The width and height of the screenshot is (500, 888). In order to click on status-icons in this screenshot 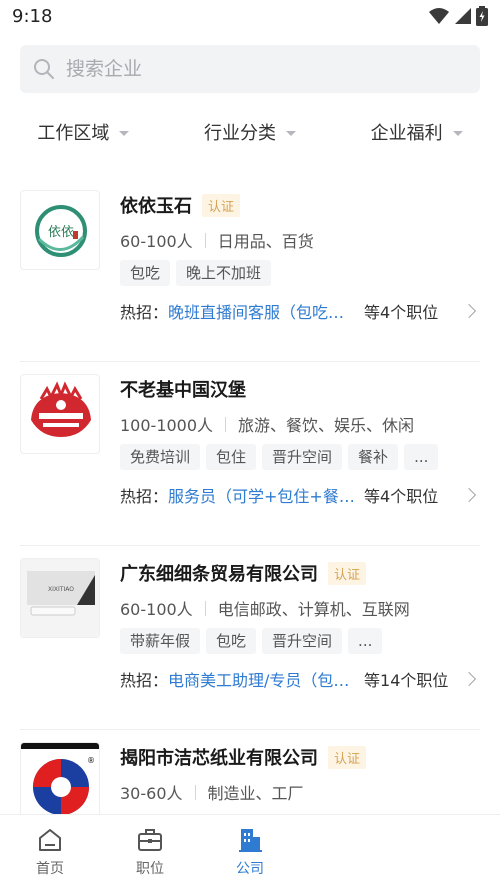, I will do `click(458, 16)`.